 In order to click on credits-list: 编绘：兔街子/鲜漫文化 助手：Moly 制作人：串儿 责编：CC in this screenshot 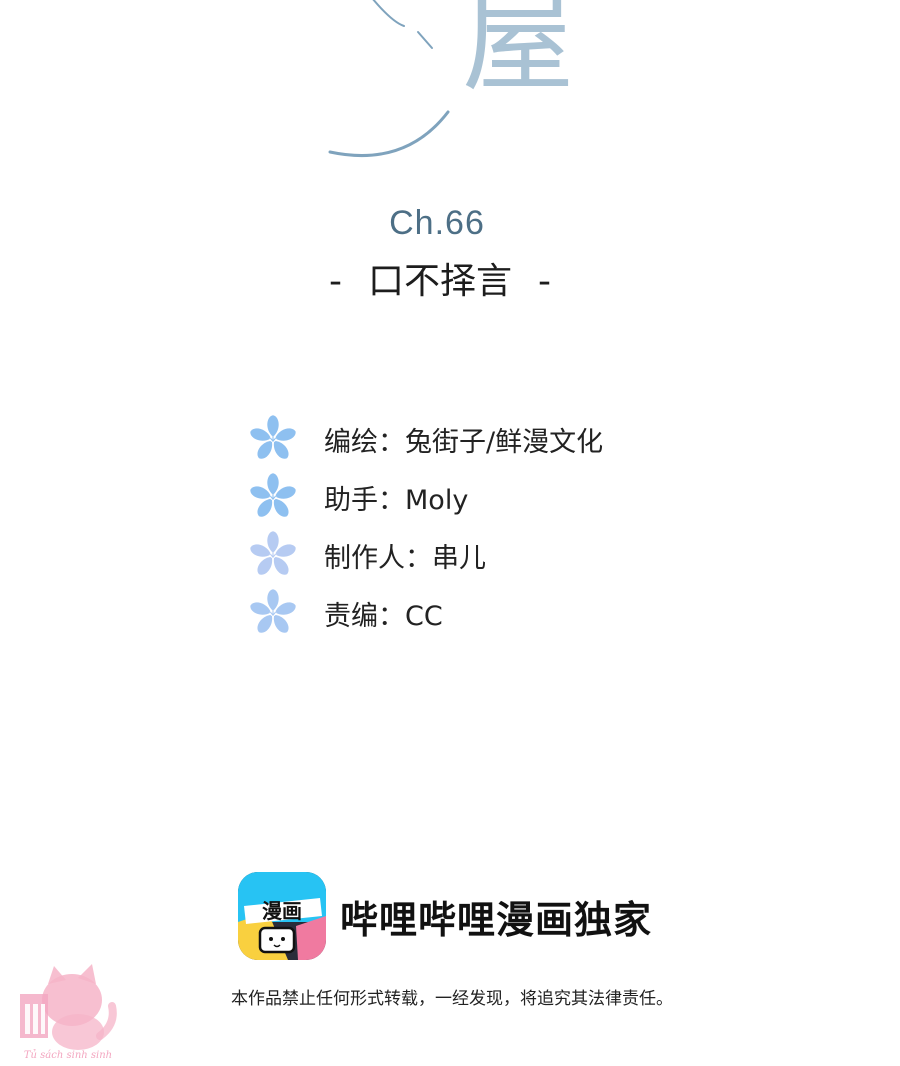, I will do `click(506, 526)`.